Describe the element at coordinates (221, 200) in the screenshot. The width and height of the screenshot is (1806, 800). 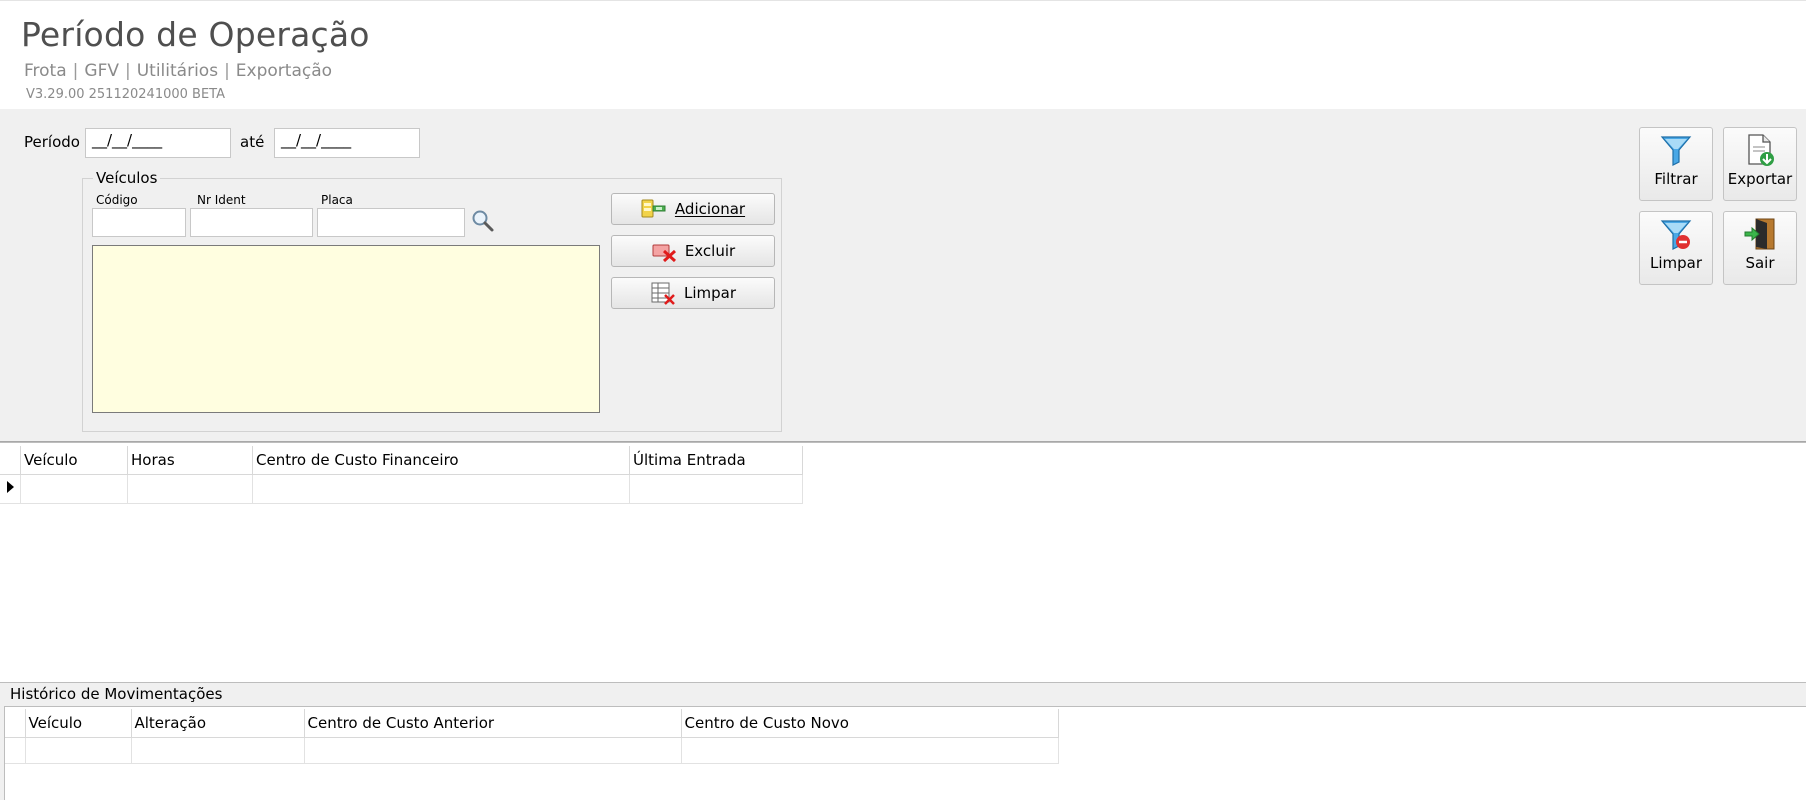
I see `nrident-label: Nr Ident` at that location.